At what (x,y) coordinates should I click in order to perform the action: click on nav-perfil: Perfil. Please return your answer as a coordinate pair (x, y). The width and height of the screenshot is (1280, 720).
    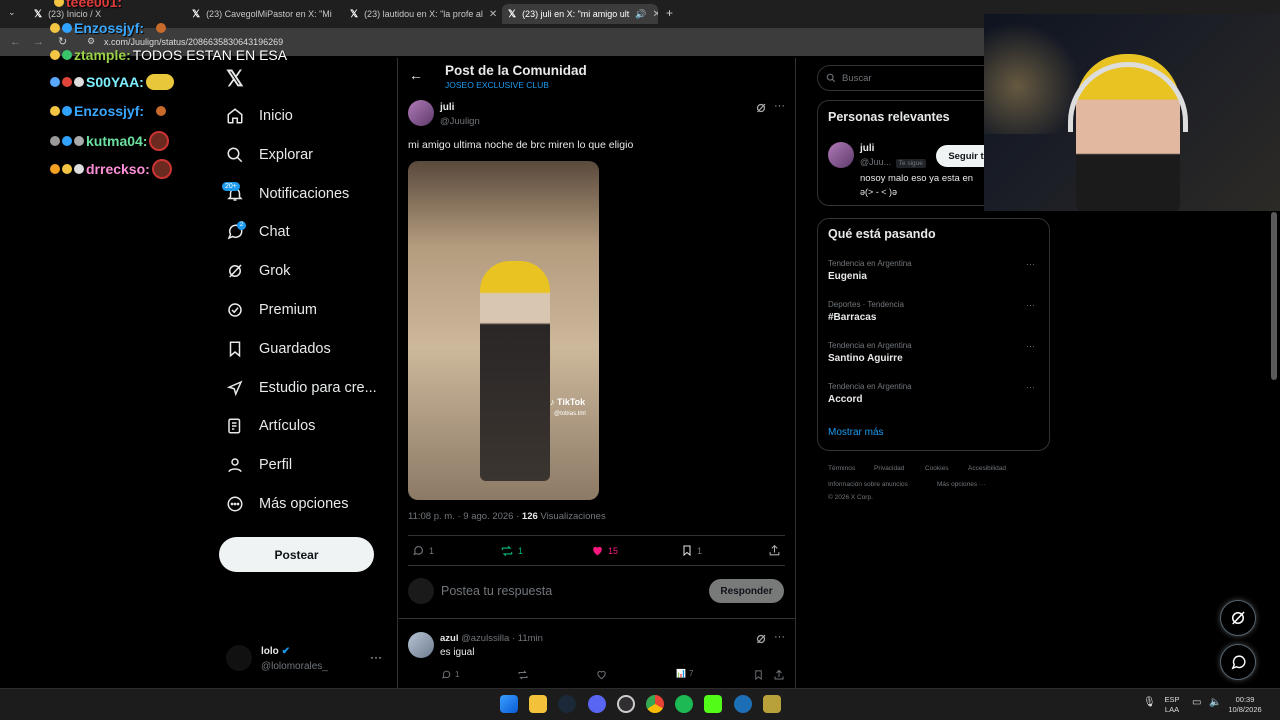
    Looking at the image, I should click on (259, 465).